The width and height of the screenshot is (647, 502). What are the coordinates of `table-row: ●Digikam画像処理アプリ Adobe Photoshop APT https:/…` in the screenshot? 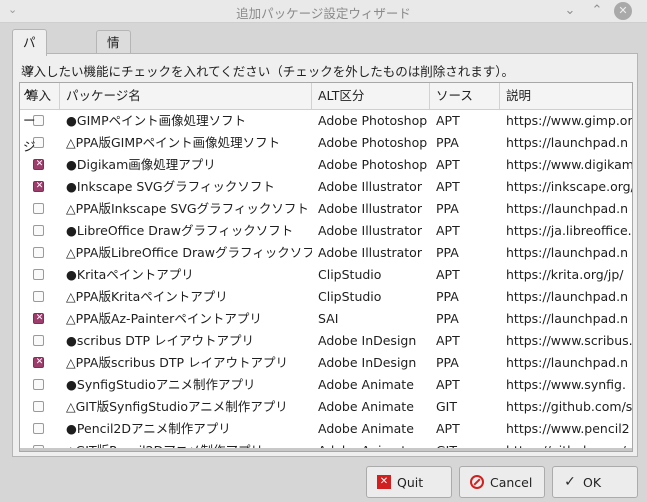 It's located at (326, 165).